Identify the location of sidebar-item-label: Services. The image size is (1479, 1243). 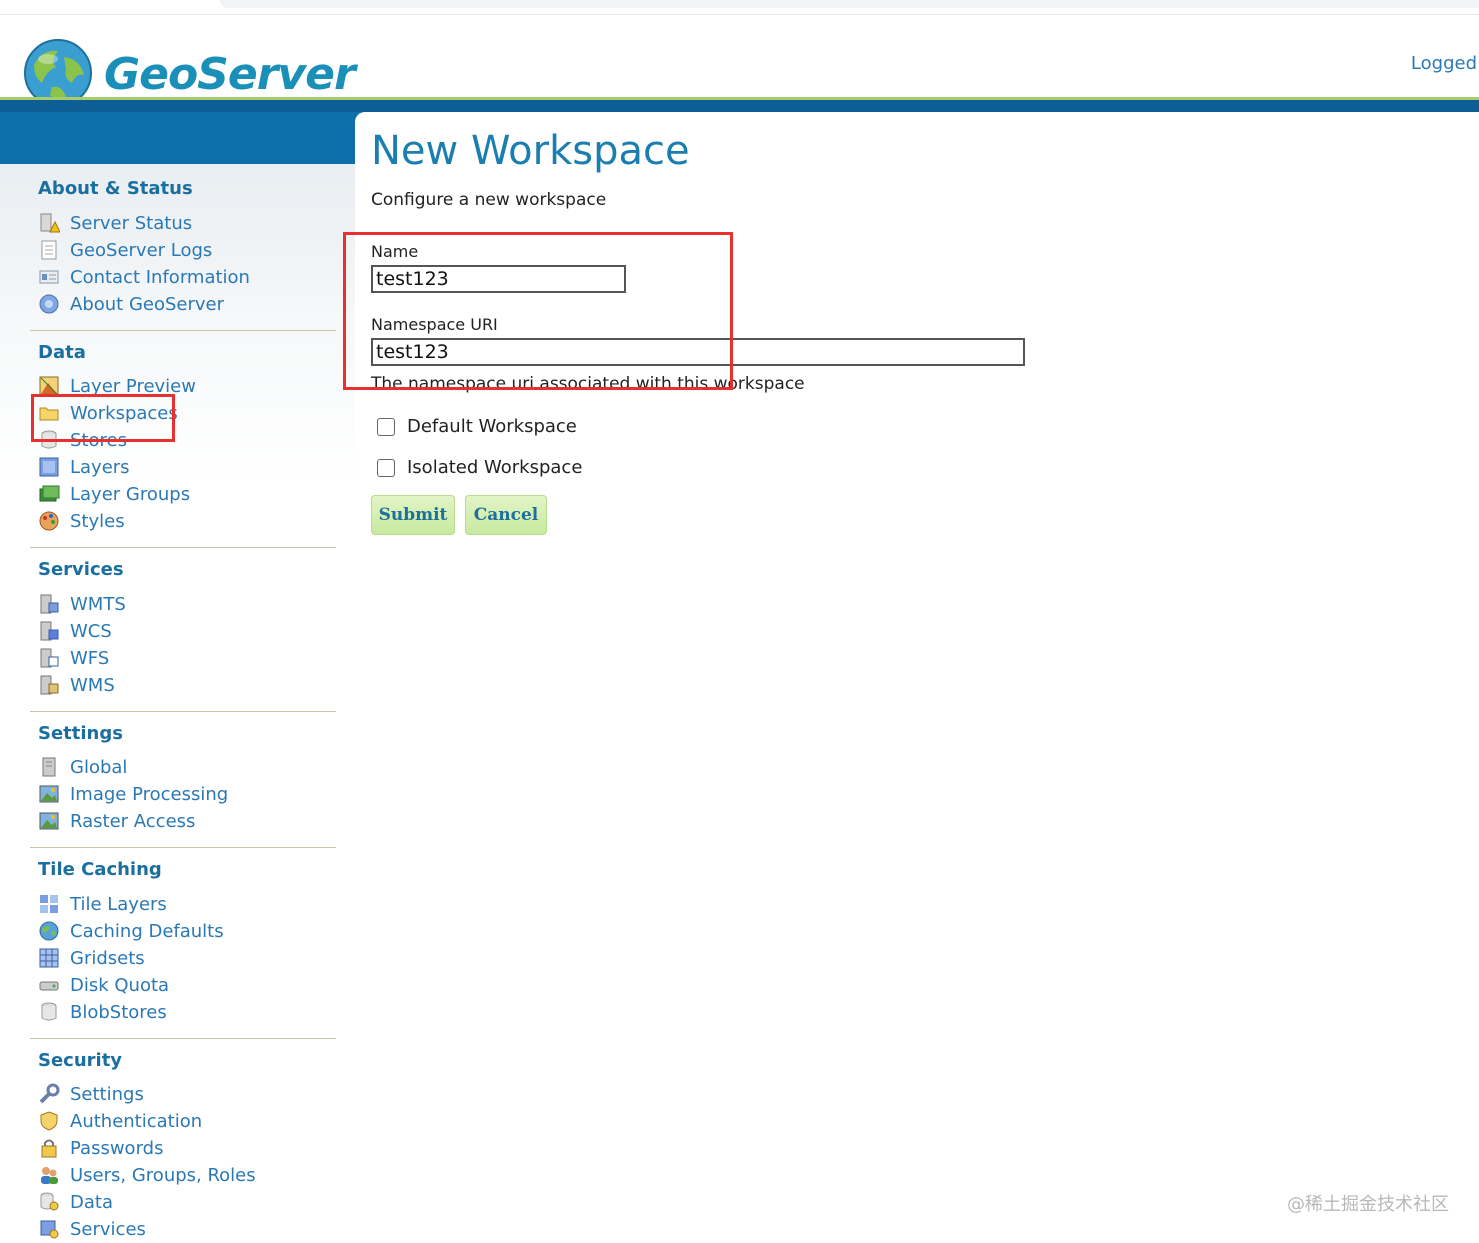
(108, 1229).